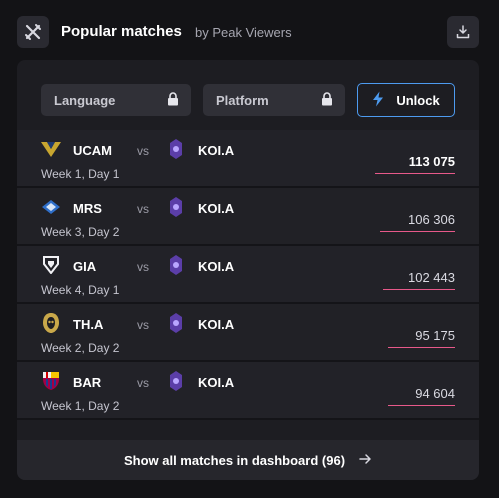  What do you see at coordinates (85, 266) in the screenshot?
I see `team-name: GIA` at bounding box center [85, 266].